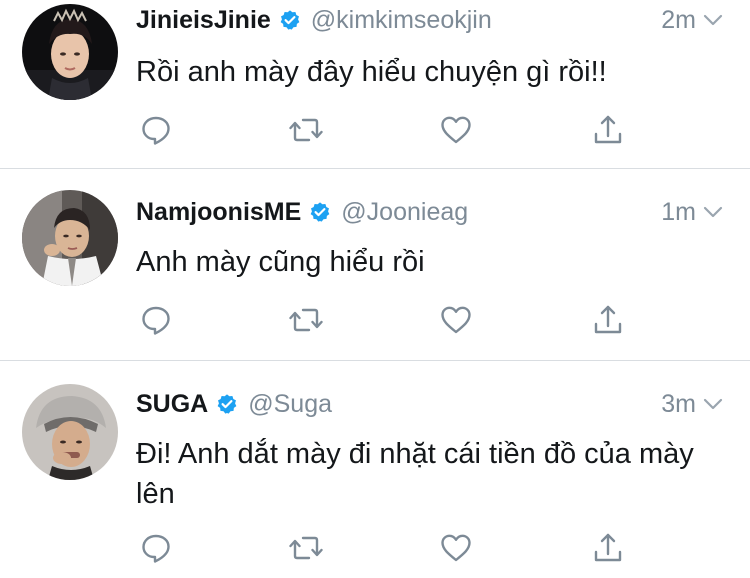 The image size is (750, 578). I want to click on tweet-header: NamjoonisME @Joonieag 1m, so click(430, 212).